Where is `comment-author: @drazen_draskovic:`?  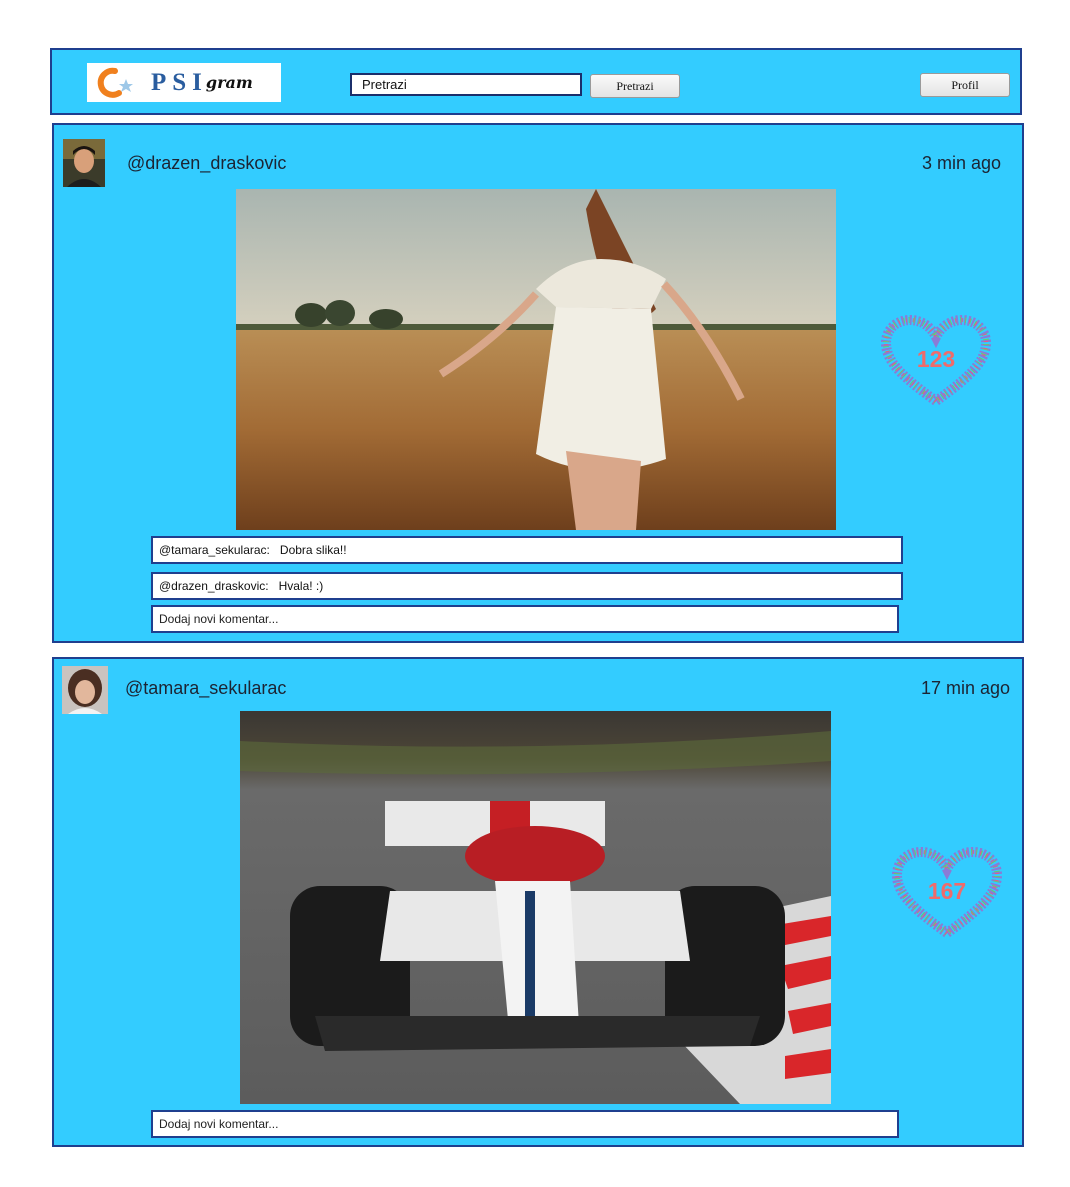 comment-author: @drazen_draskovic: is located at coordinates (214, 586).